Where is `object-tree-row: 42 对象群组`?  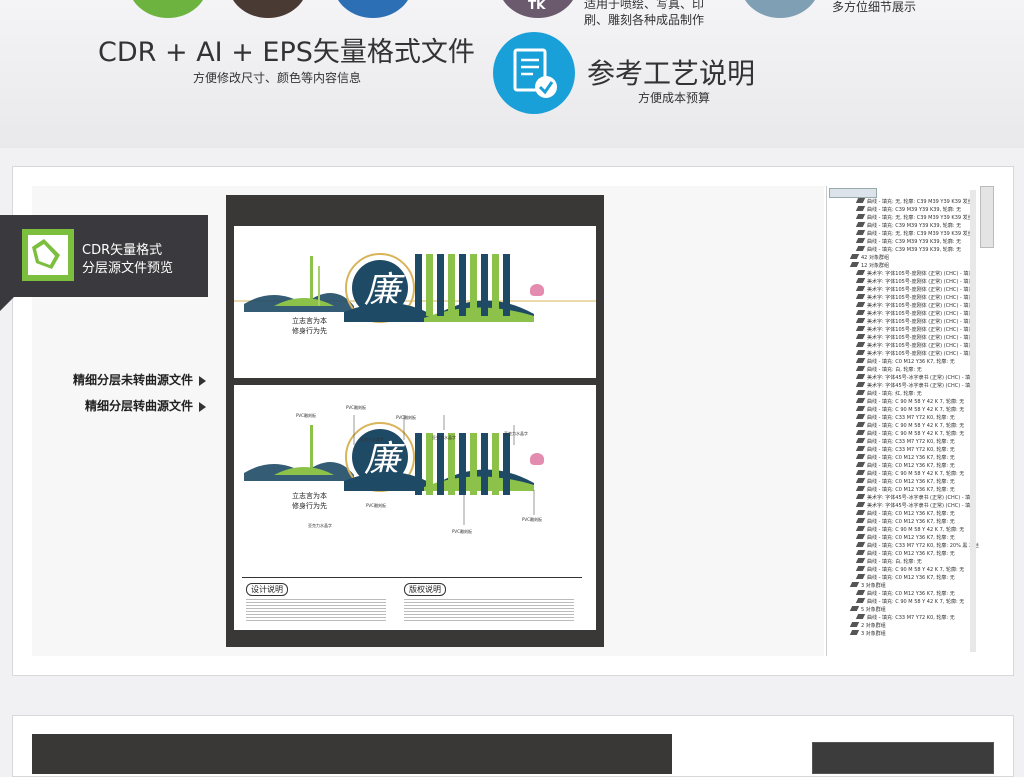
object-tree-row: 42 对象群组 is located at coordinates (869, 258).